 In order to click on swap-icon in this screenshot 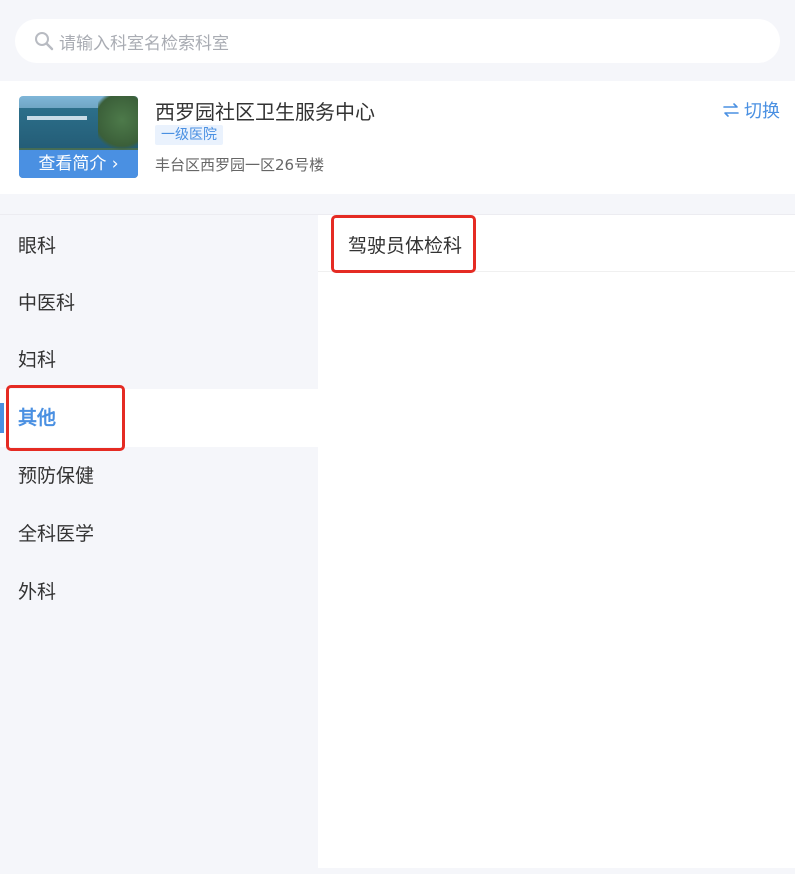, I will do `click(731, 110)`.